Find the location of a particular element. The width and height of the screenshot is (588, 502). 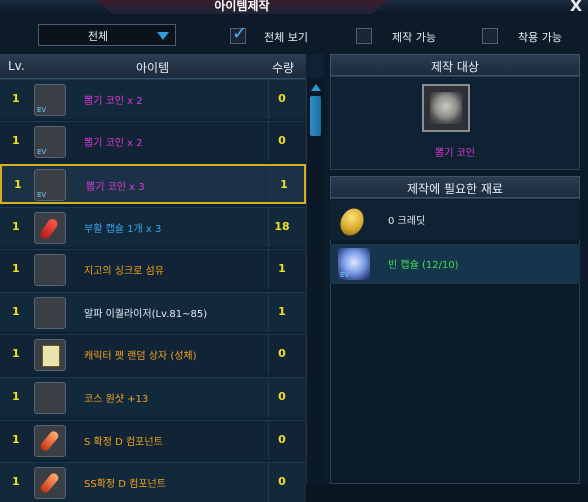

scroll-thumb is located at coordinates (315, 116).